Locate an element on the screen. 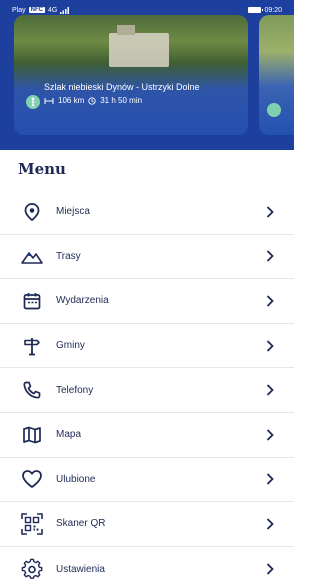  heart-icon is located at coordinates (32, 479).